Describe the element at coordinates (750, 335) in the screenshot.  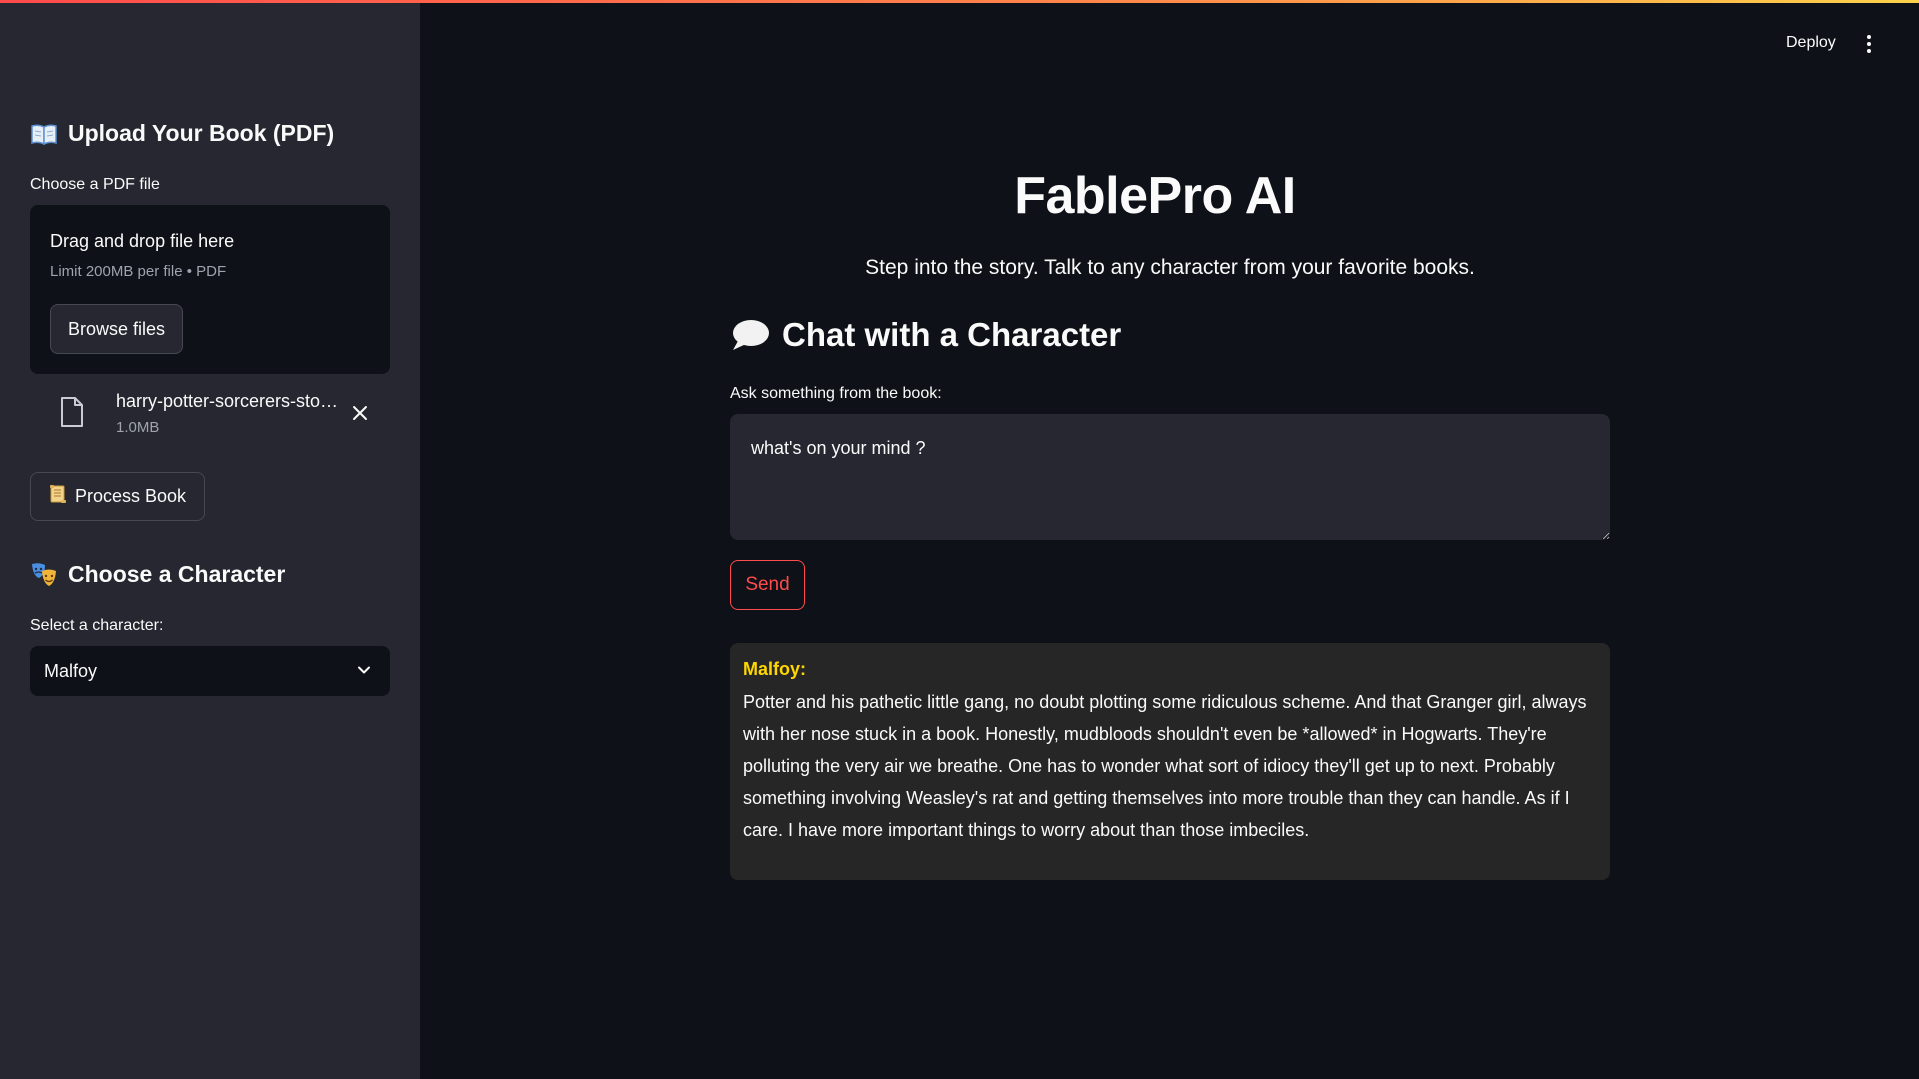
I see `speech-bubble-icon` at that location.